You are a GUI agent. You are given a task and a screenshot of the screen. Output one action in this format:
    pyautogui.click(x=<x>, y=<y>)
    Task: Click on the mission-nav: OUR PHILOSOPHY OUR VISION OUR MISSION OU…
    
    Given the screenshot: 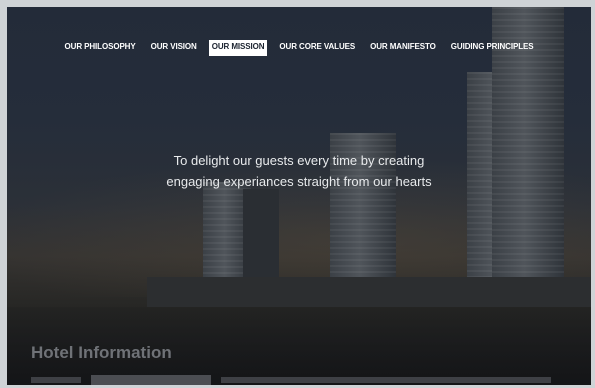 What is the action you would take?
    pyautogui.click(x=299, y=48)
    